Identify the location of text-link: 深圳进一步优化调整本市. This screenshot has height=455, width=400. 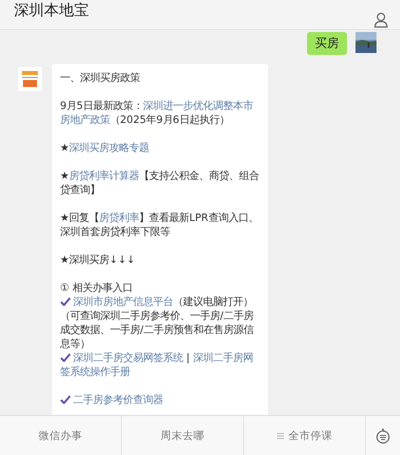
(198, 106).